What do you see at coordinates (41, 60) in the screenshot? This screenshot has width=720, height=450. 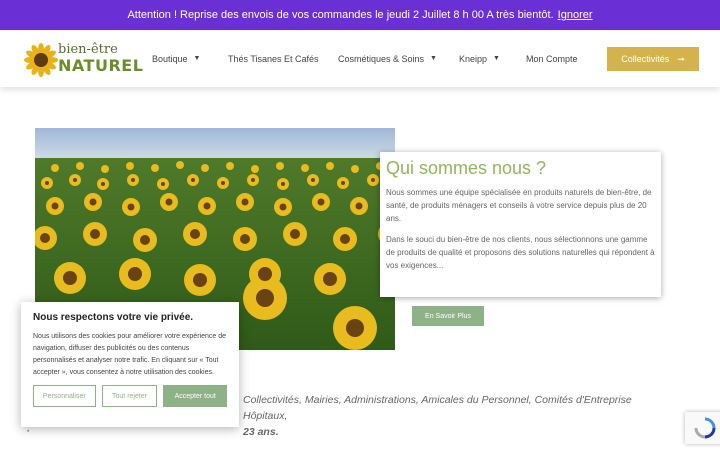 I see `sunflower-logo-icon` at bounding box center [41, 60].